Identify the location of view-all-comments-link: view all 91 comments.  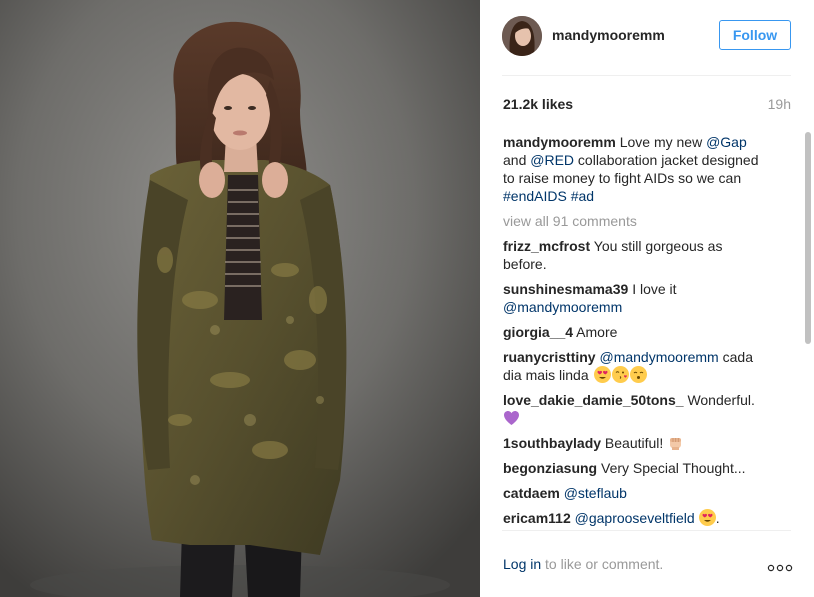
(634, 221).